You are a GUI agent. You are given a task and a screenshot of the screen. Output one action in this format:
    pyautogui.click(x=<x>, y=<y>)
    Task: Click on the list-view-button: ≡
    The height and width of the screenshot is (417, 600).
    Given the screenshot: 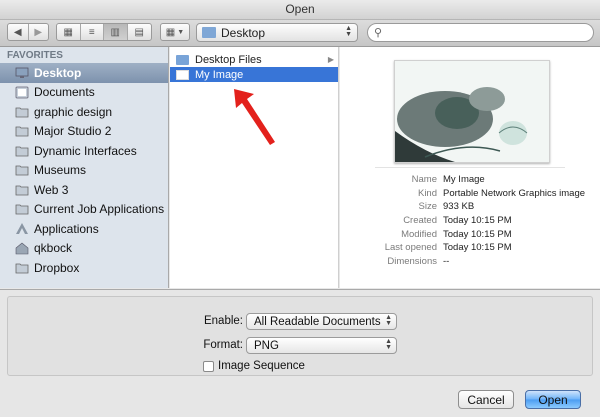 What is the action you would take?
    pyautogui.click(x=92, y=32)
    